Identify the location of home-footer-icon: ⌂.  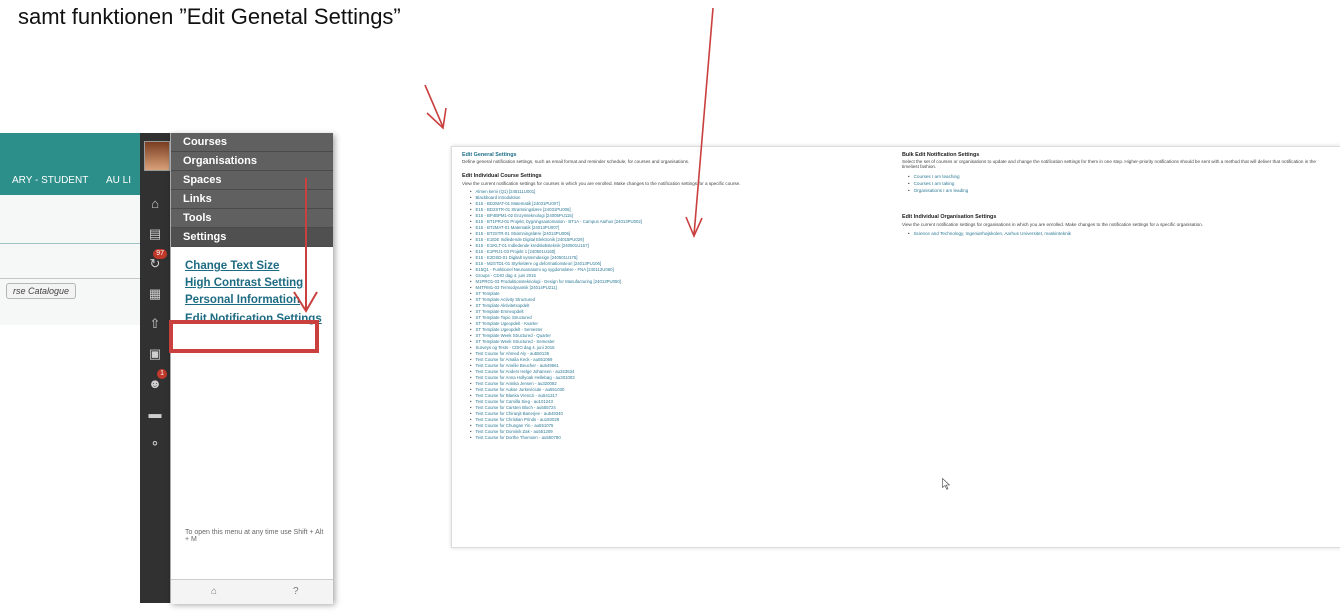
(214, 591).